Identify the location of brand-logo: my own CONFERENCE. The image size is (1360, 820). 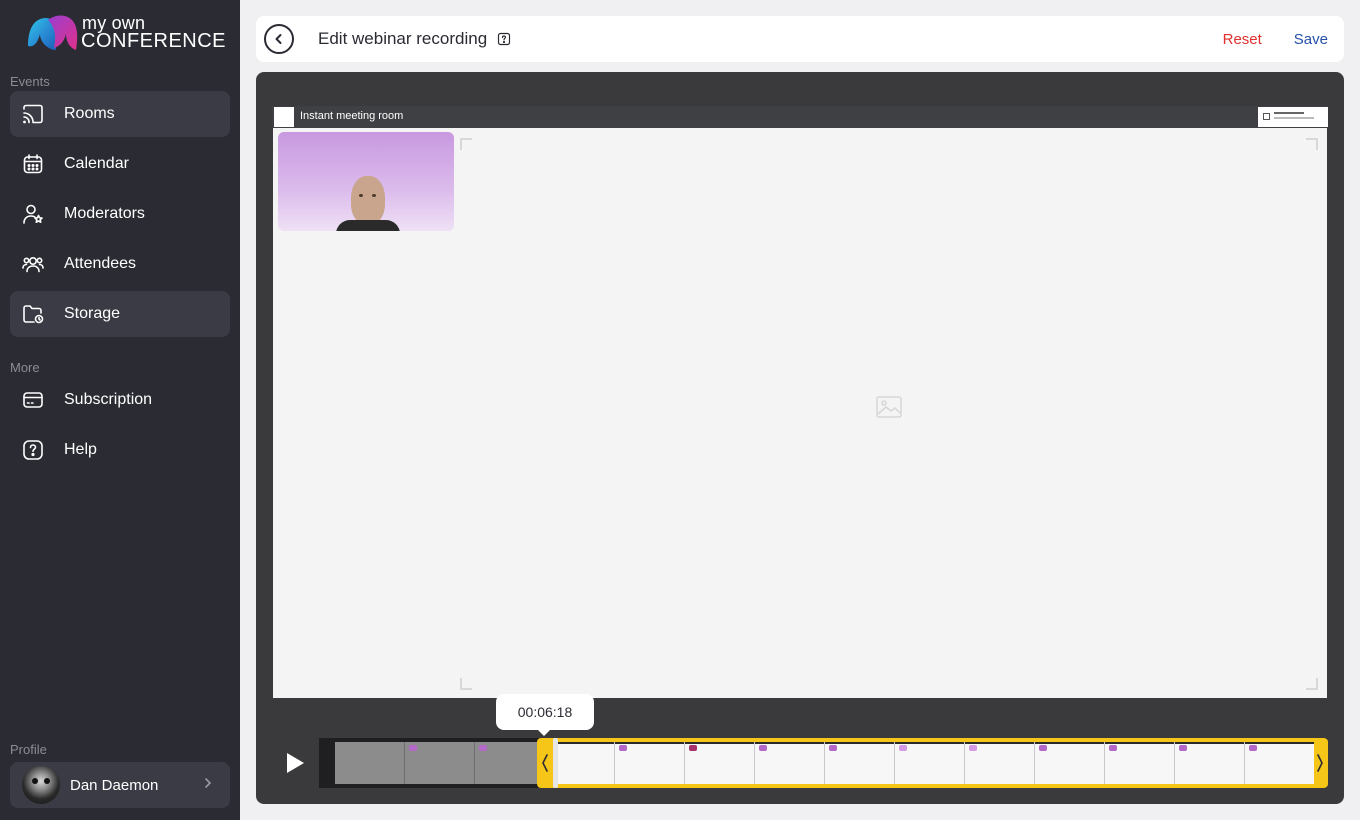
(126, 33).